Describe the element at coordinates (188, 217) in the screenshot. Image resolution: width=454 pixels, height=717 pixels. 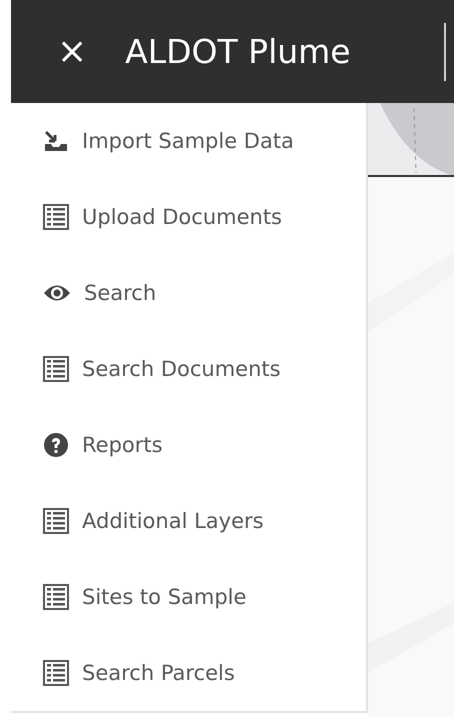
I see `menu-item: Upload Documents` at that location.